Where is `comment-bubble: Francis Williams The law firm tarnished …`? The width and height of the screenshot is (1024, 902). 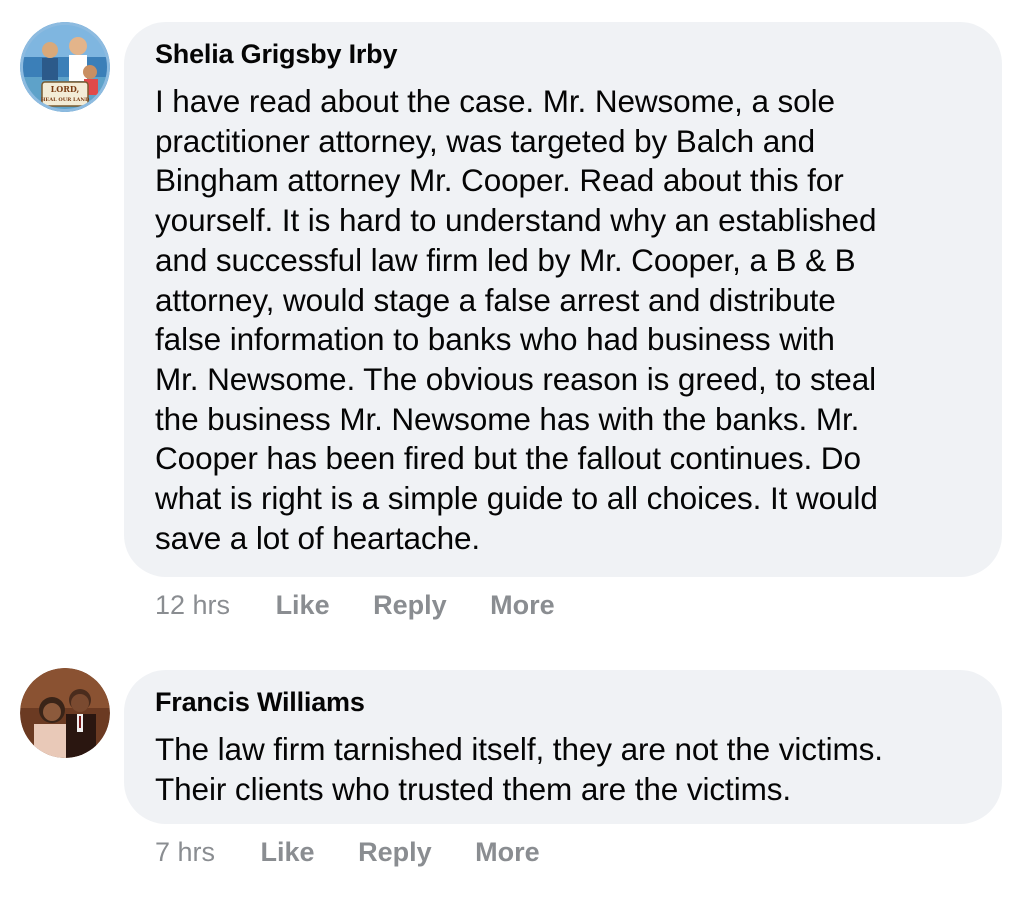 comment-bubble: Francis Williams The law firm tarnished … is located at coordinates (563, 747).